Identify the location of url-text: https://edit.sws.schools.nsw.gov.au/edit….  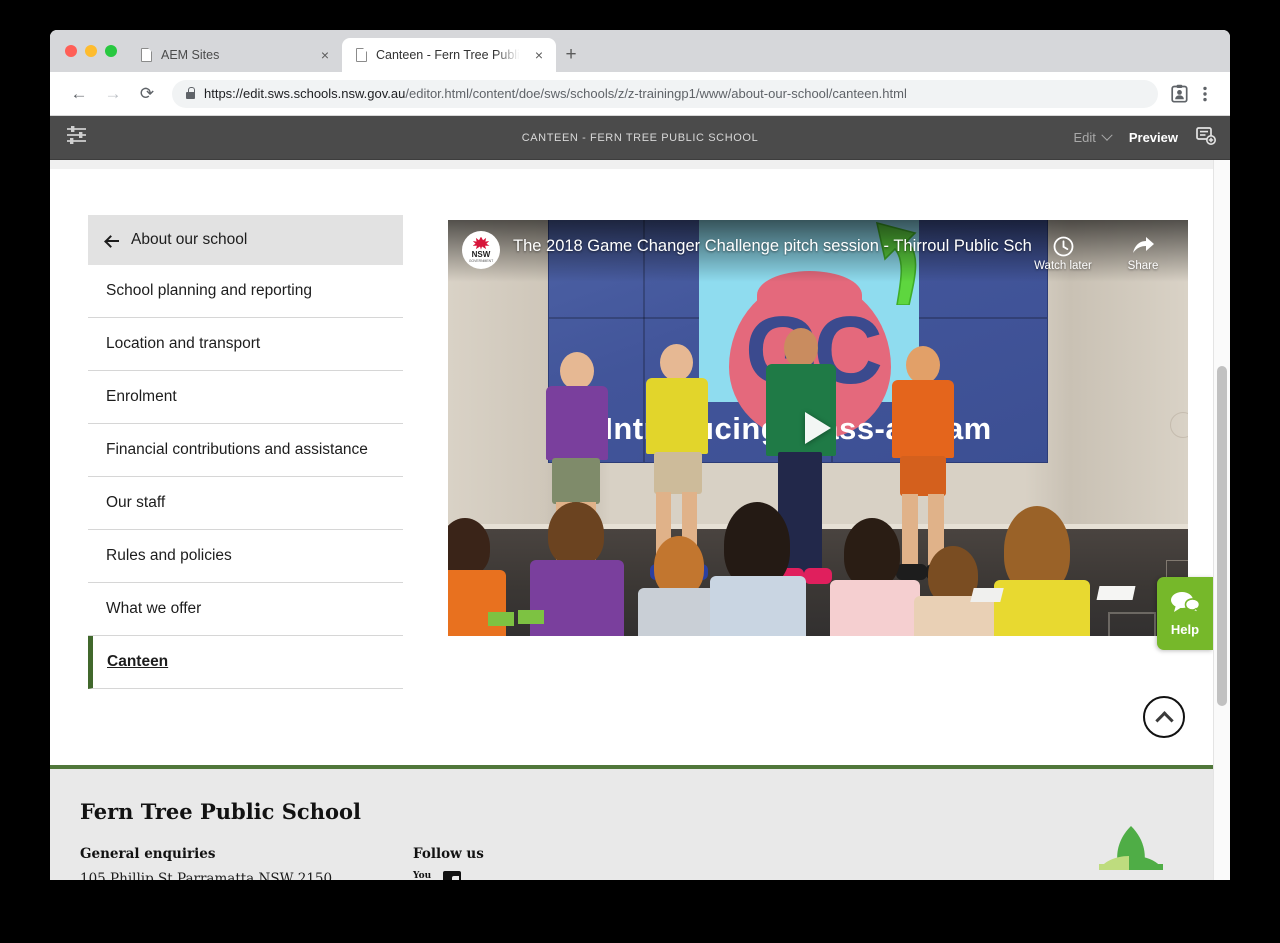
(555, 93).